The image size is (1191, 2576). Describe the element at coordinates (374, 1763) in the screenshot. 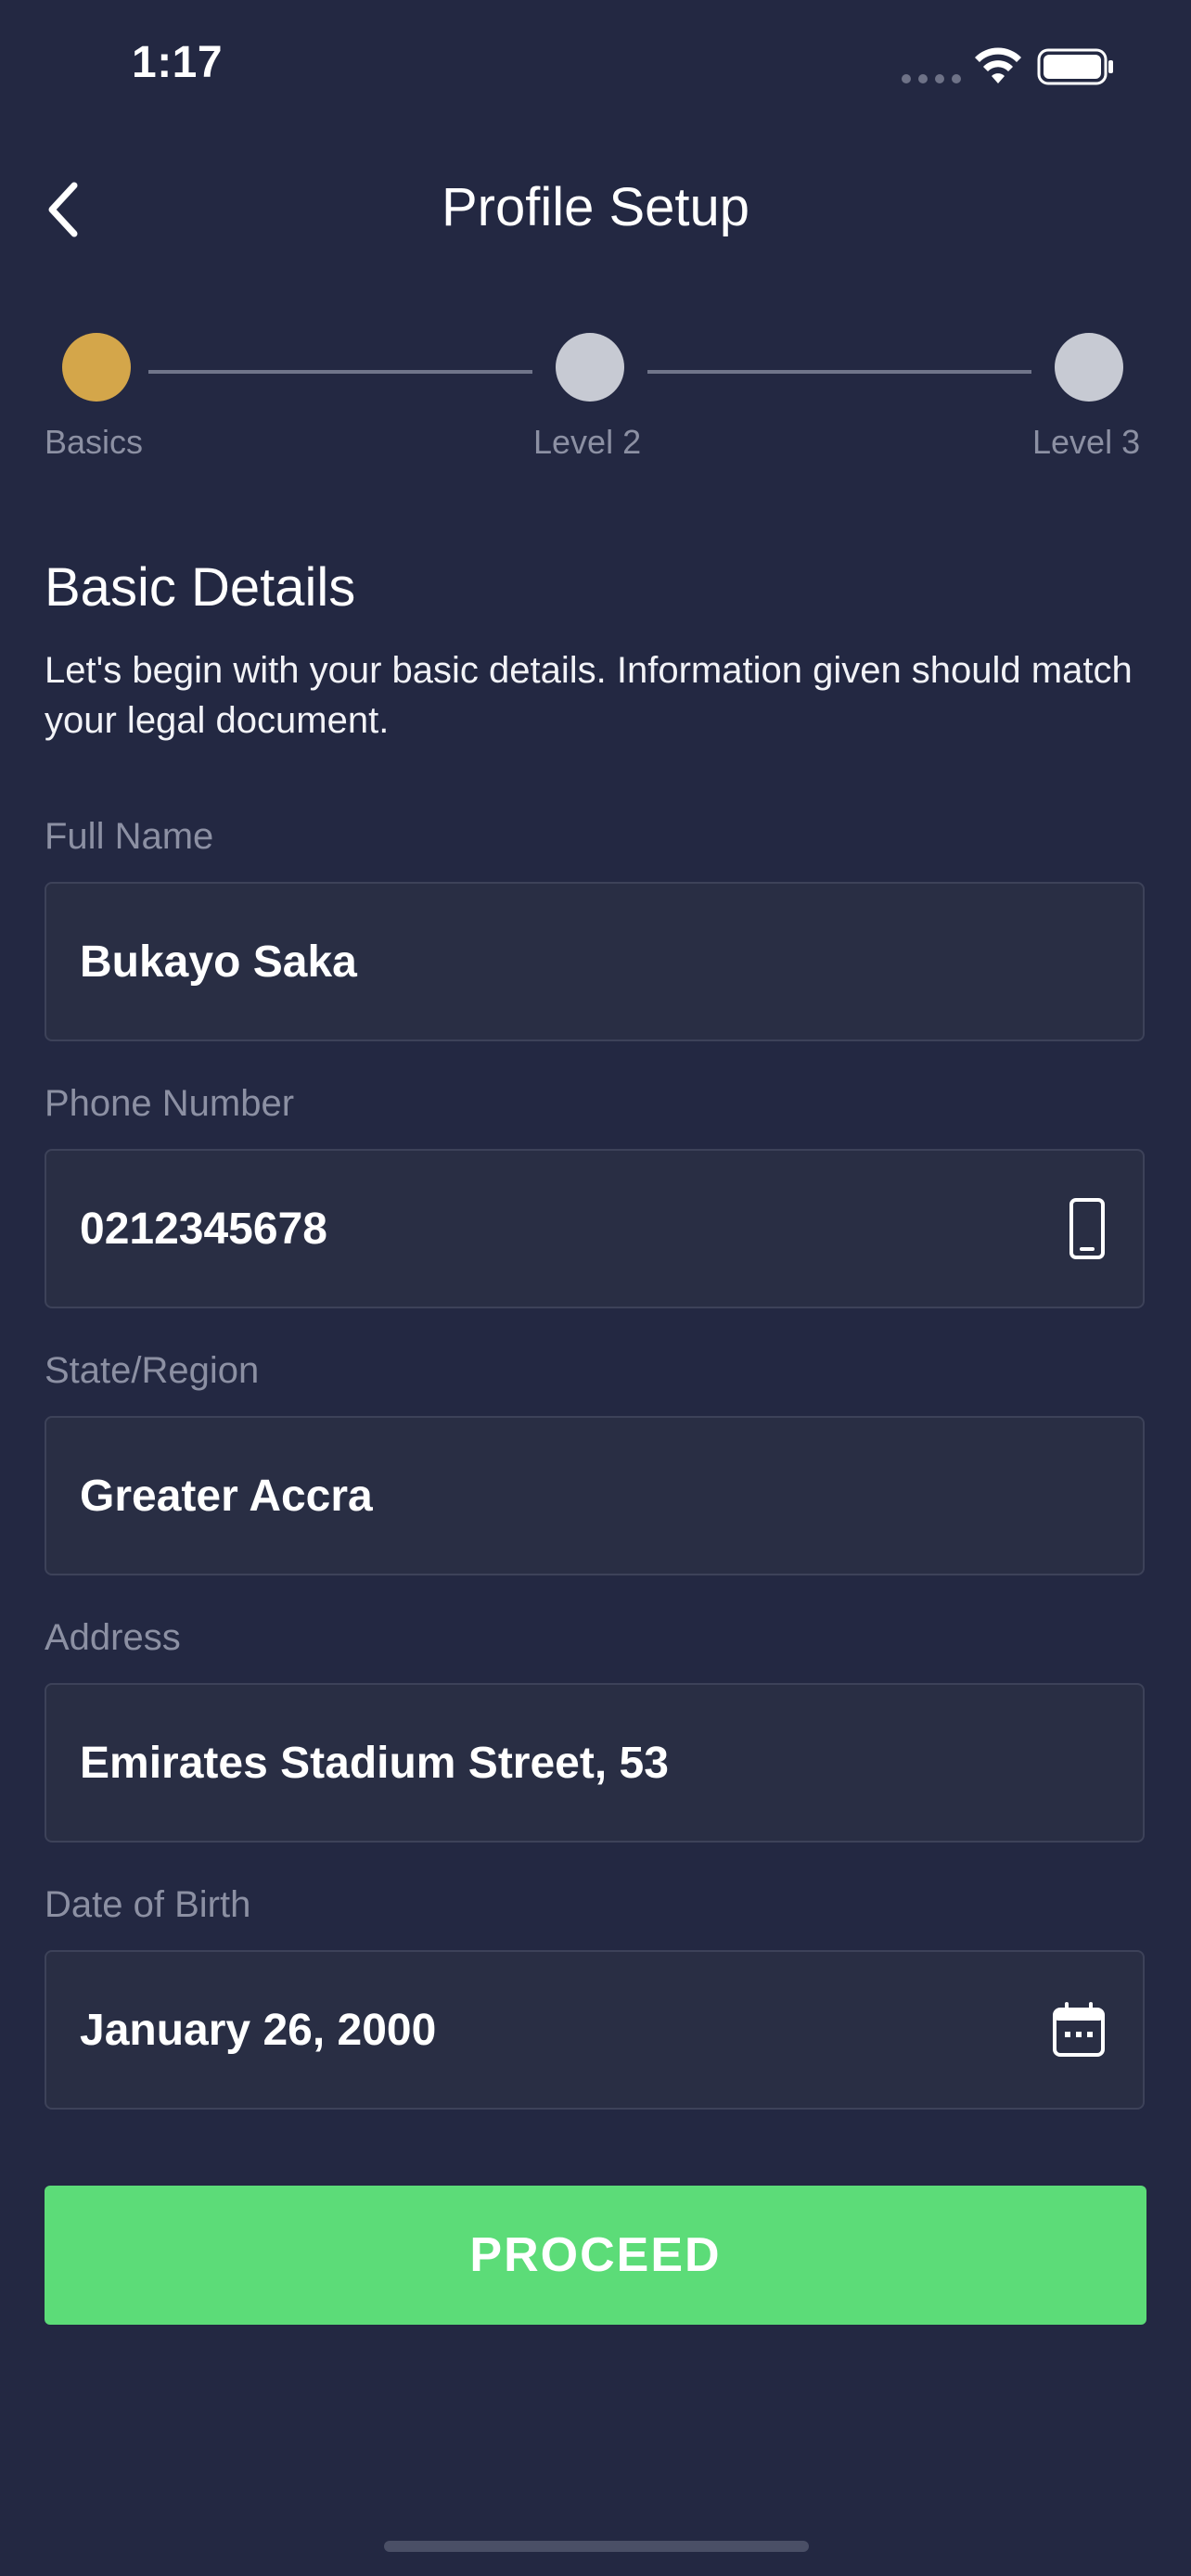

I see `address-value: Emirates Stadium Street, 53` at that location.